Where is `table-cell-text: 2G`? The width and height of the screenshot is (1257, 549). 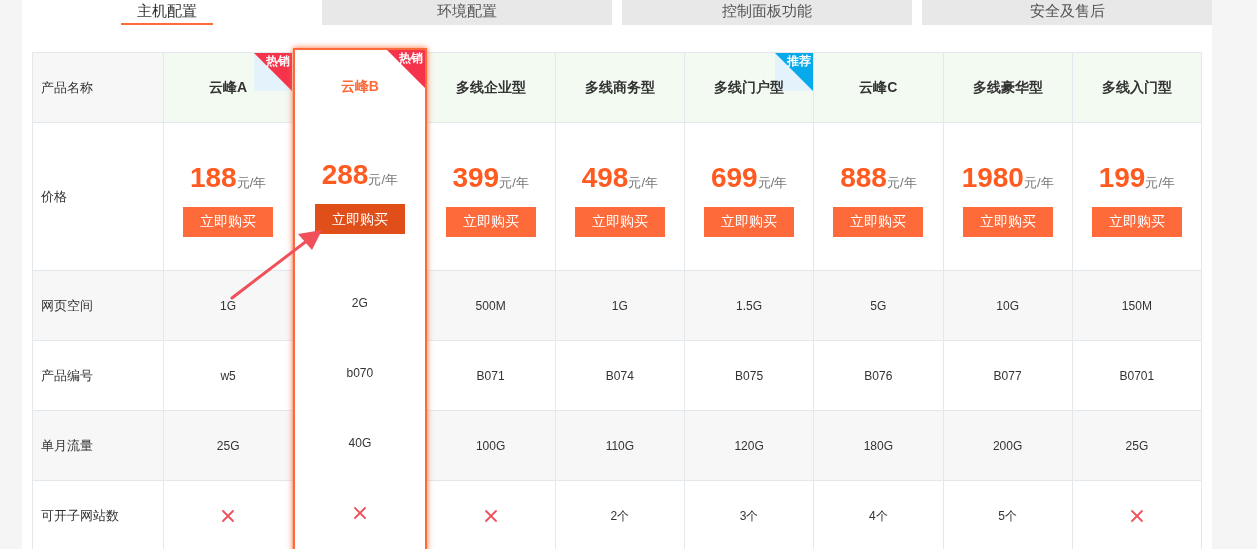 table-cell-text: 2G is located at coordinates (359, 303).